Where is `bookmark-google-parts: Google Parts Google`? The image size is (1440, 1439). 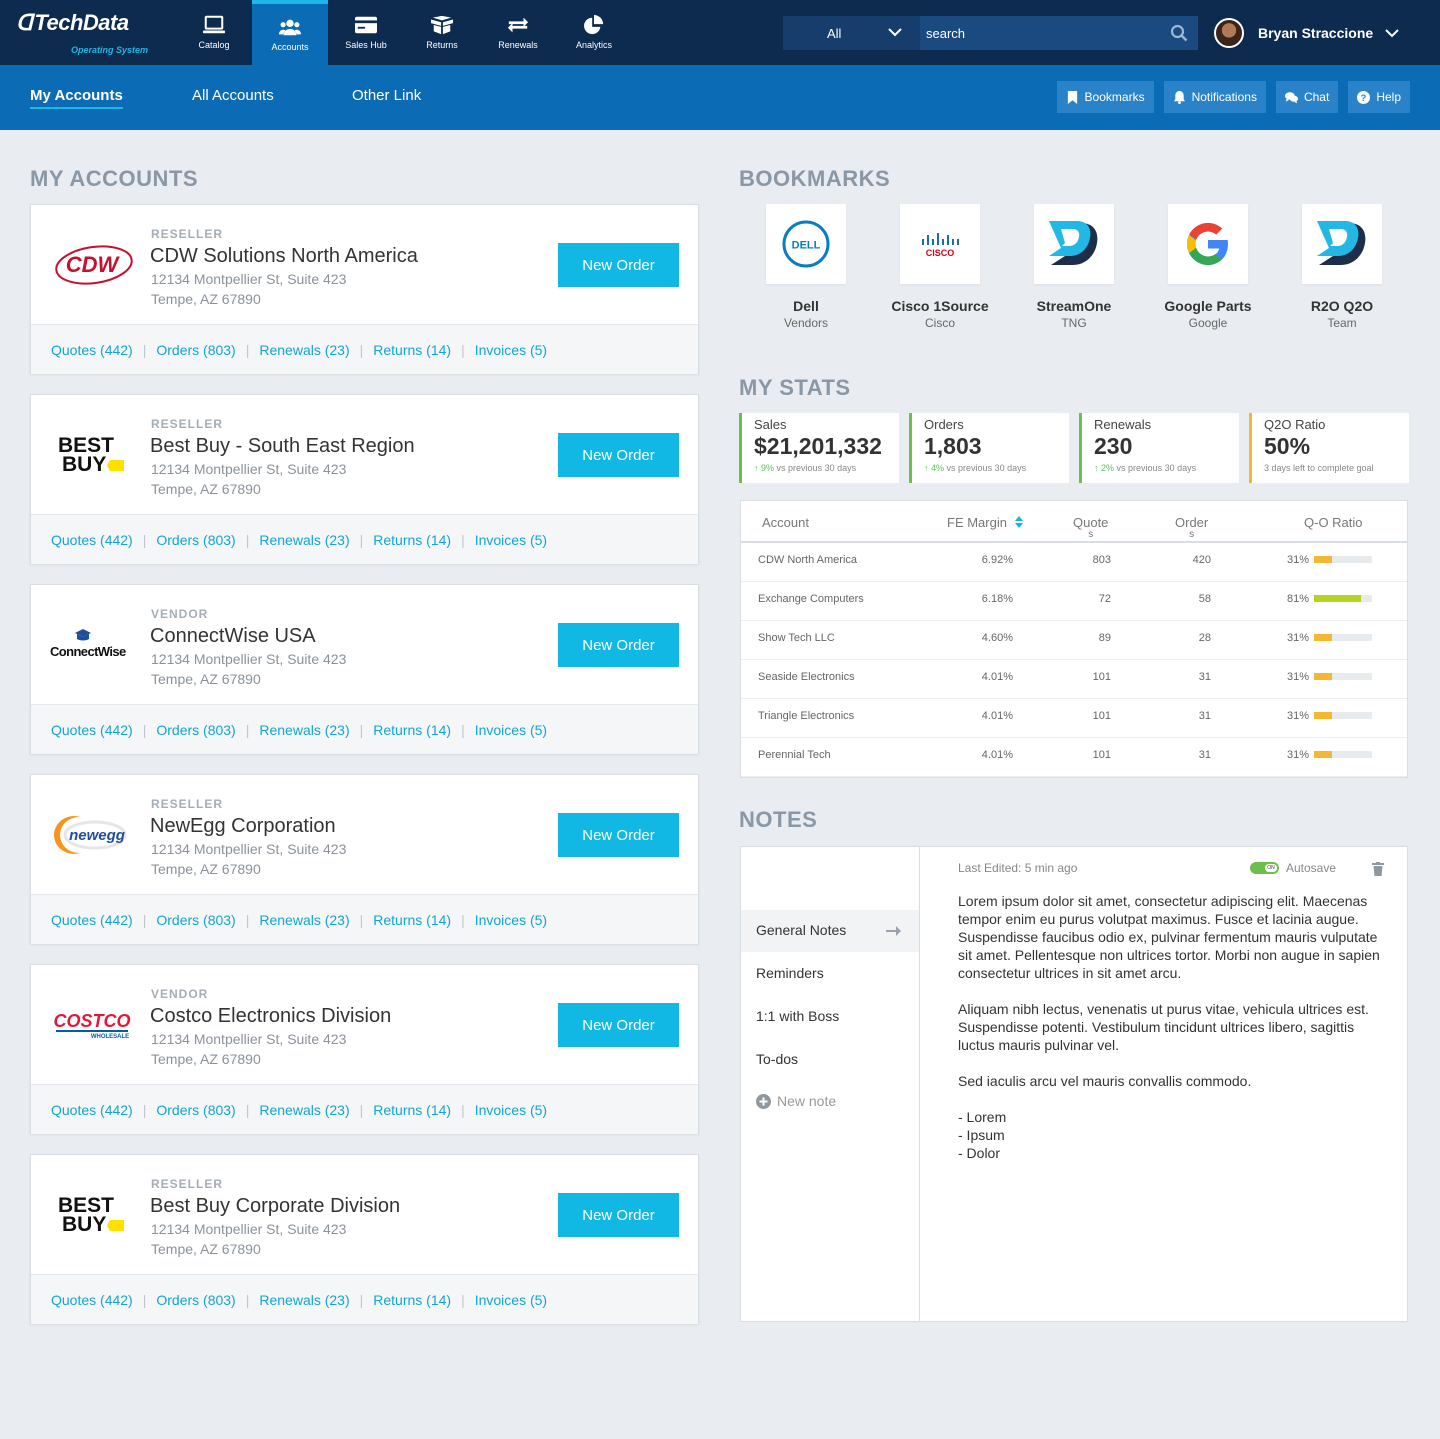 bookmark-google-parts: Google Parts Google is located at coordinates (1208, 267).